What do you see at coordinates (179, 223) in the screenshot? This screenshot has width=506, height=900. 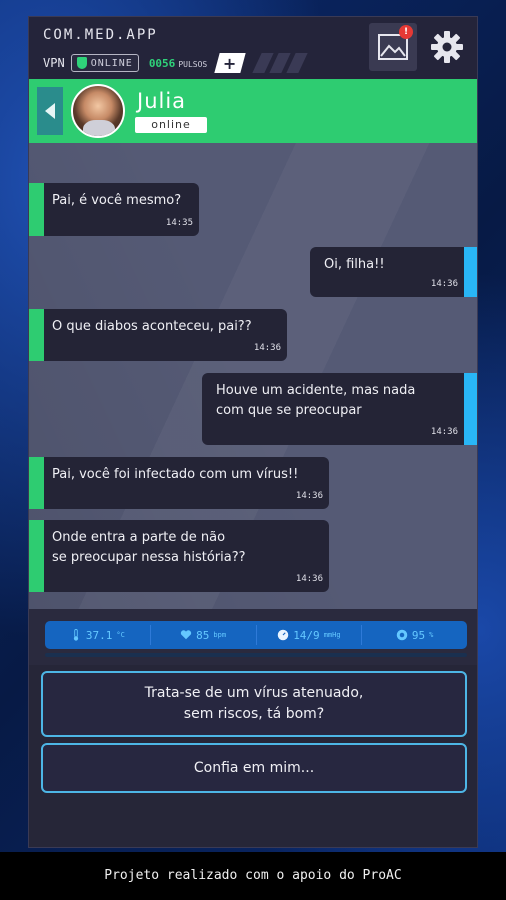 I see `message-time: 14:35` at bounding box center [179, 223].